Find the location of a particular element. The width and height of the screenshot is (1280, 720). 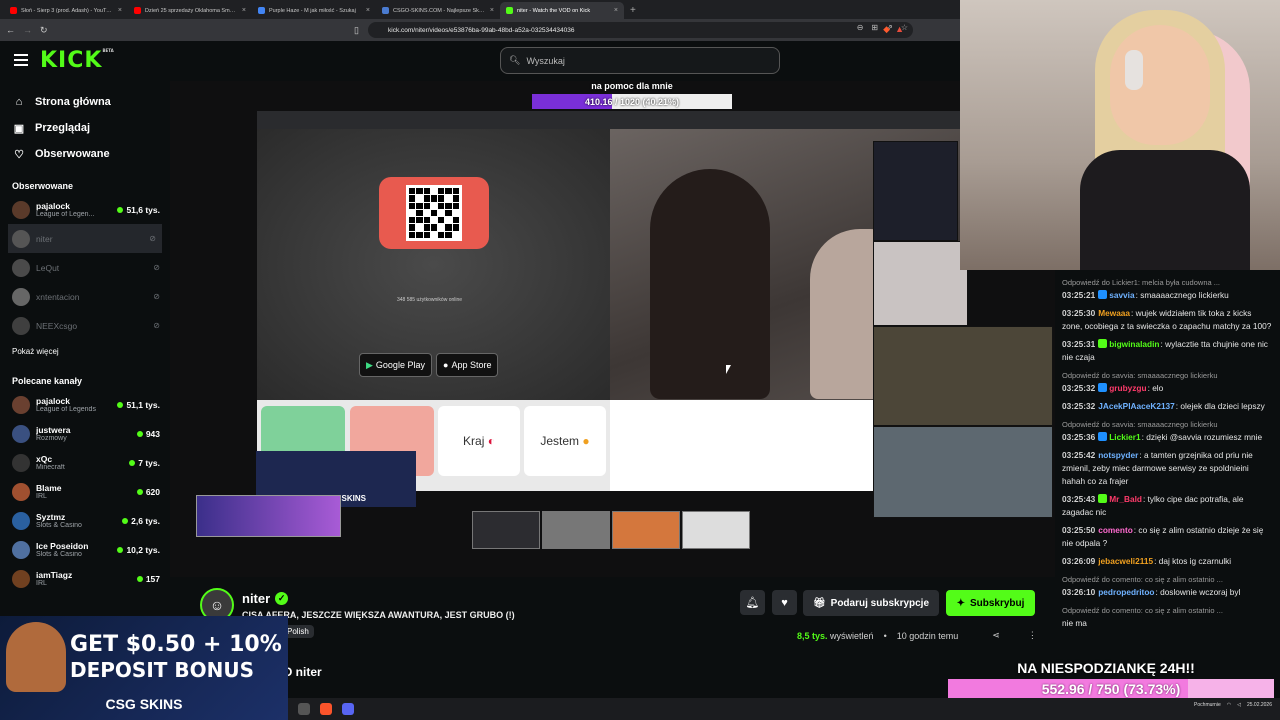

nav-item: ▣ Przeglądaj is located at coordinates (85, 128).